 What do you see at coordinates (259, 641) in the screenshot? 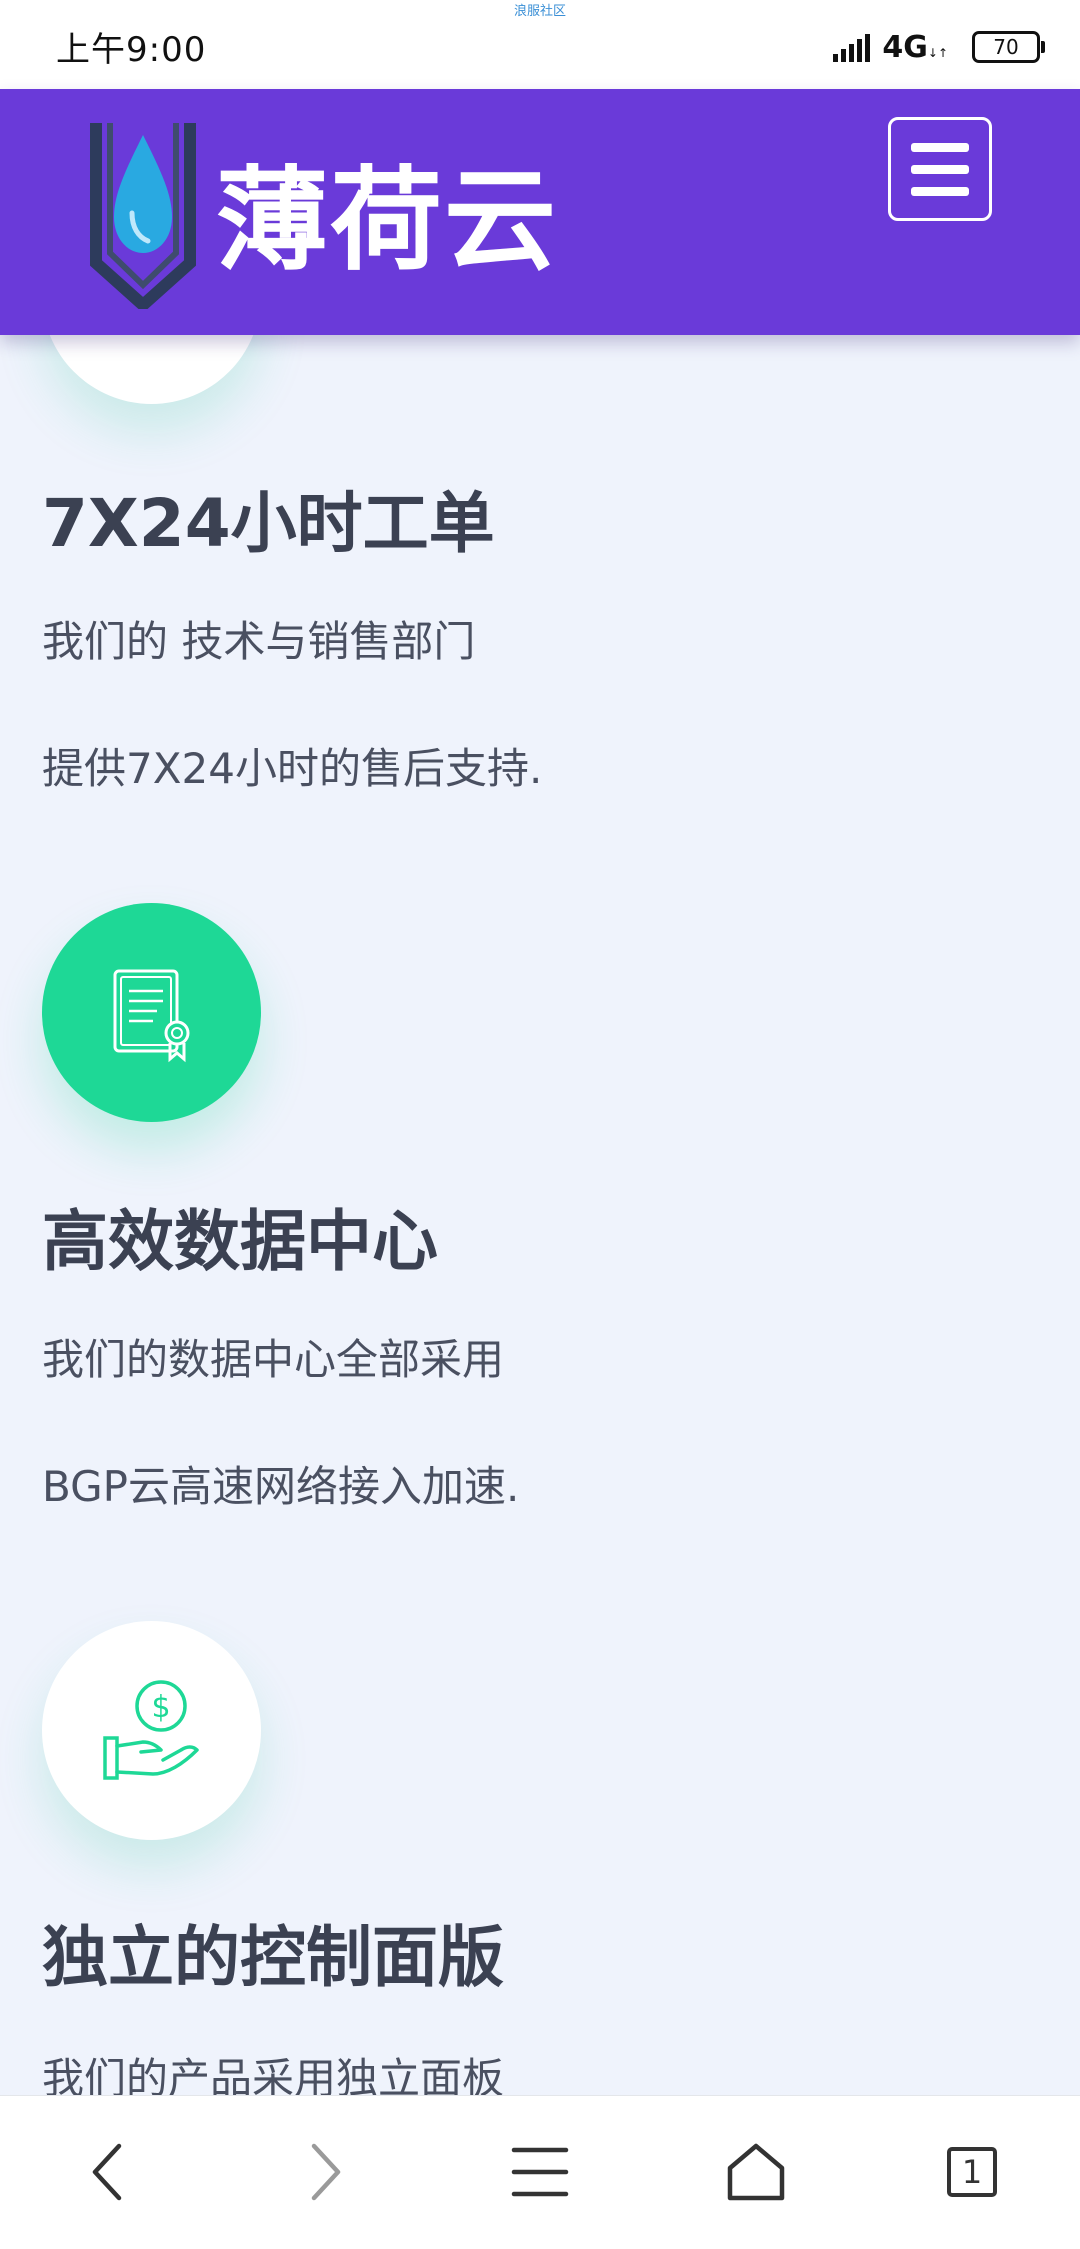
I see `feature-description: 我们的 技术与销售部门` at bounding box center [259, 641].